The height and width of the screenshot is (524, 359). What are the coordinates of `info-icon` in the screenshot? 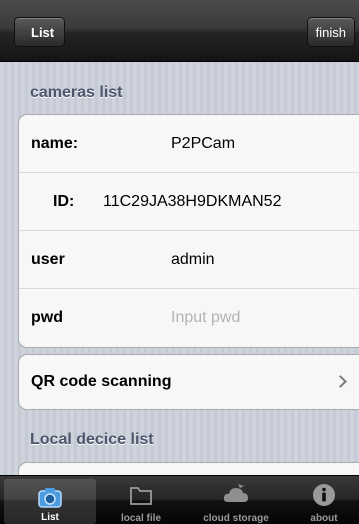 It's located at (324, 497).